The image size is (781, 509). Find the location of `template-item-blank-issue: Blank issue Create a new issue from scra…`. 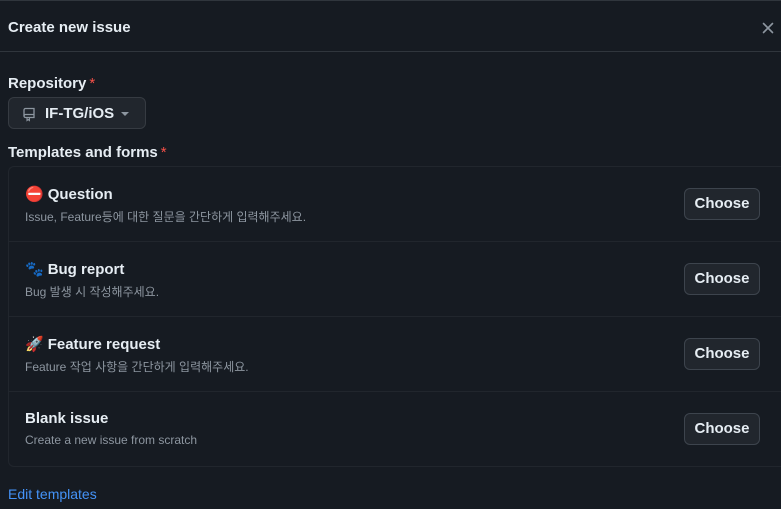

template-item-blank-issue: Blank issue Create a new issue from scra… is located at coordinates (395, 429).